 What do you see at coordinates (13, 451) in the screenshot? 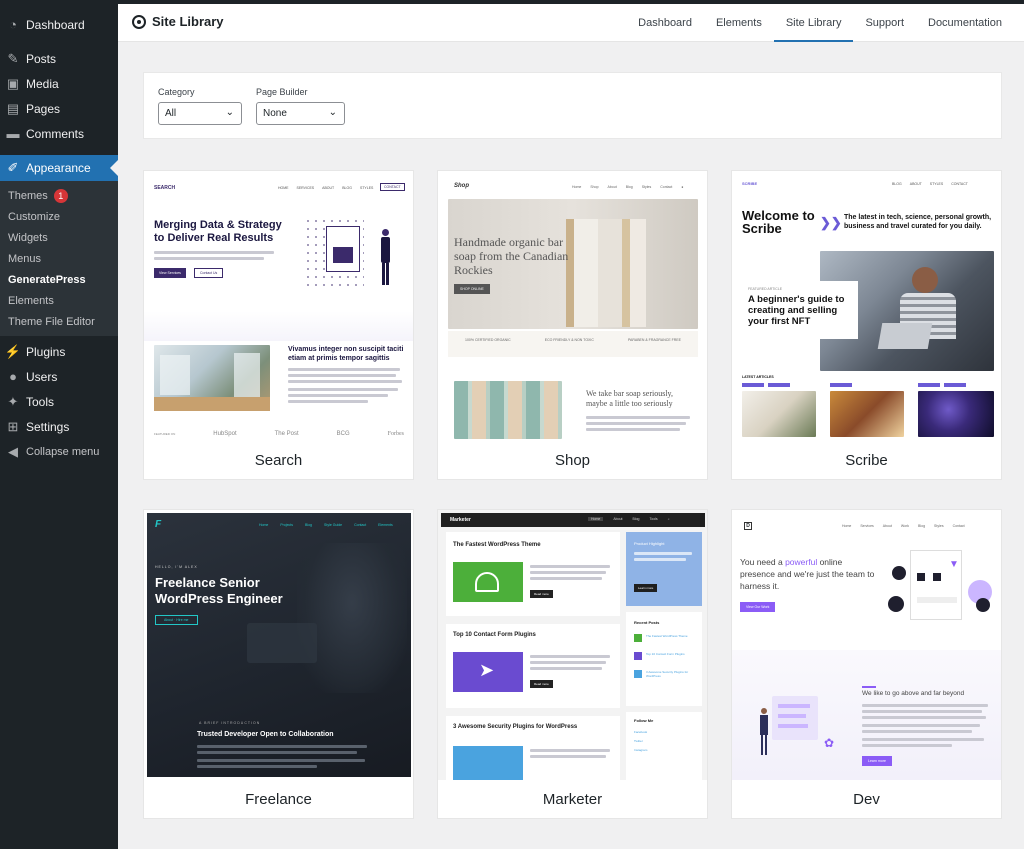
I see `collapse-icon: ◀` at bounding box center [13, 451].